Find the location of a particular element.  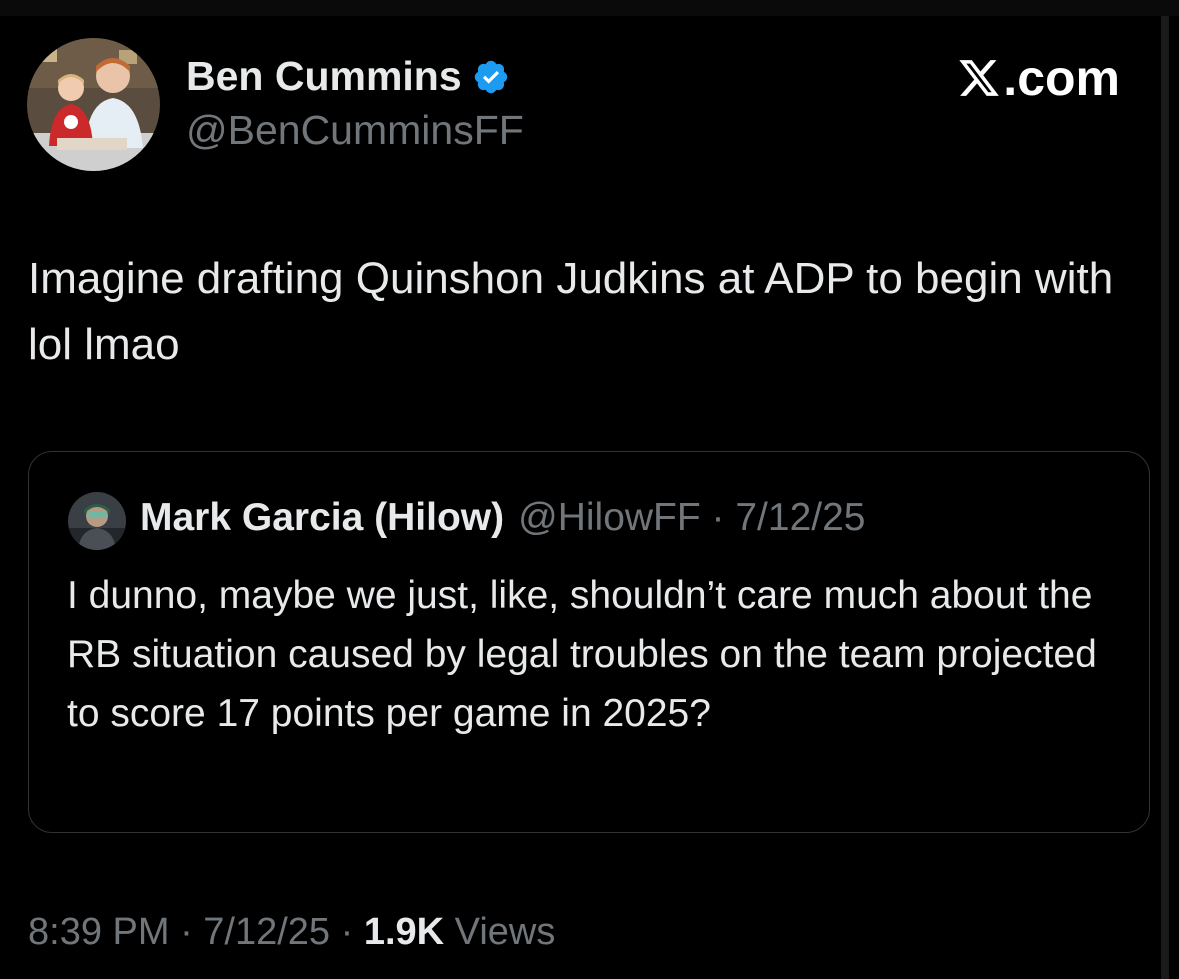

brand-text: .com is located at coordinates (1061, 78).